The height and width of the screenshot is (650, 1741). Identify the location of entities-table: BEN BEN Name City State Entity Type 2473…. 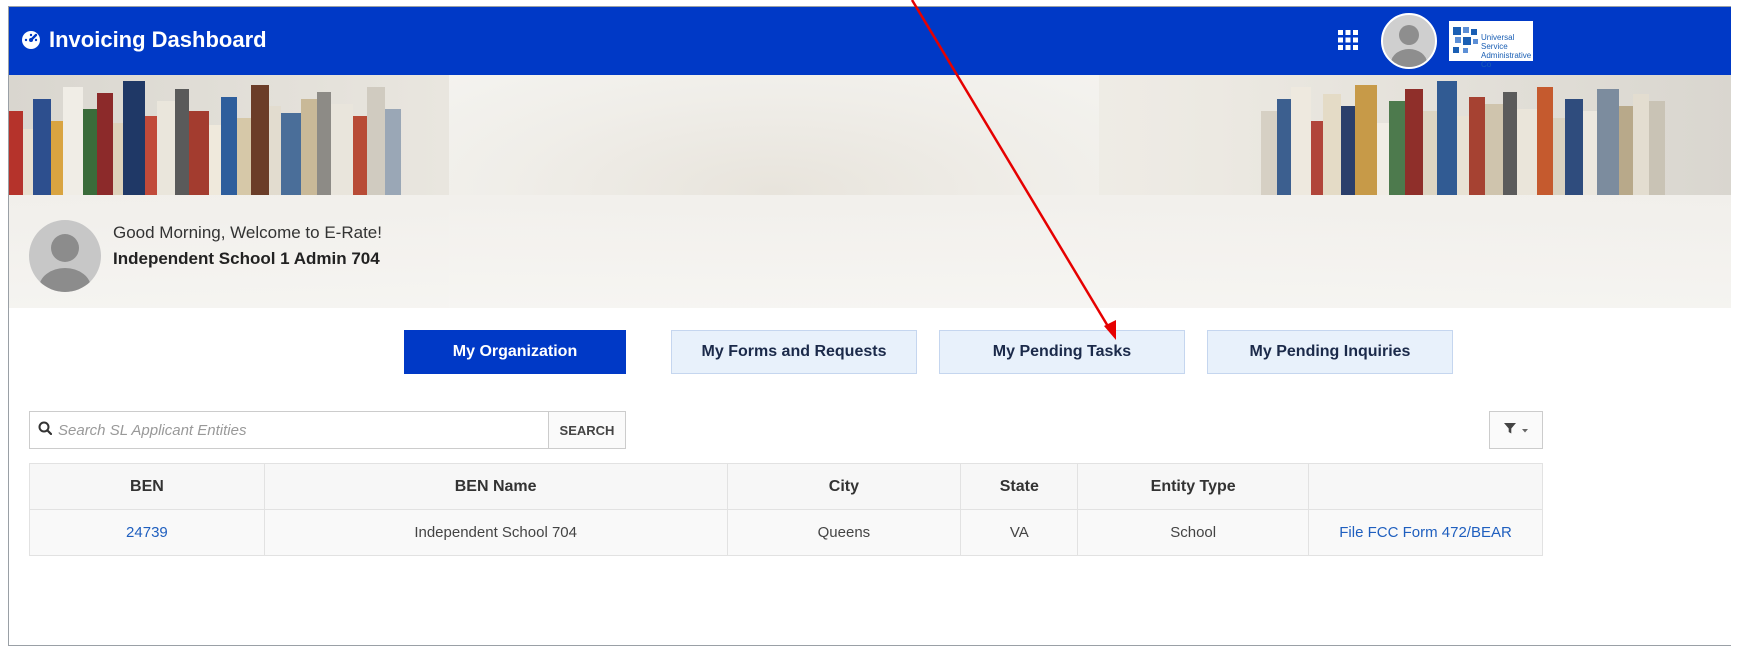
(786, 509).